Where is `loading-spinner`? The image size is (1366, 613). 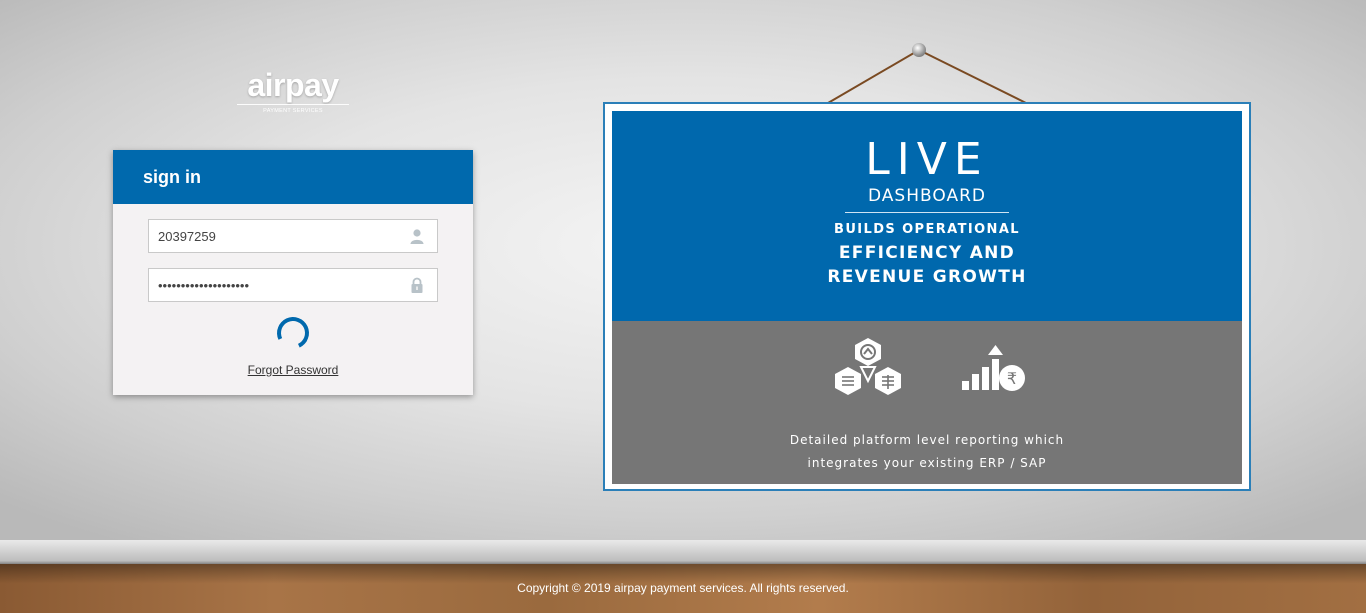
loading-spinner is located at coordinates (293, 333).